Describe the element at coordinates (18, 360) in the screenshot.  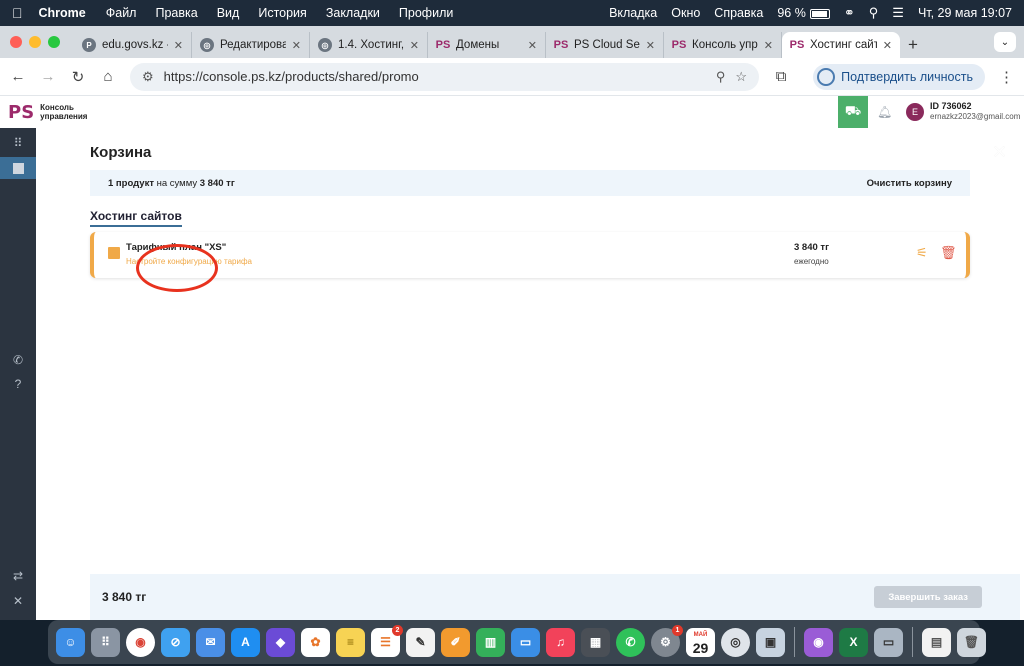
I see `phone-icon: ✆` at that location.